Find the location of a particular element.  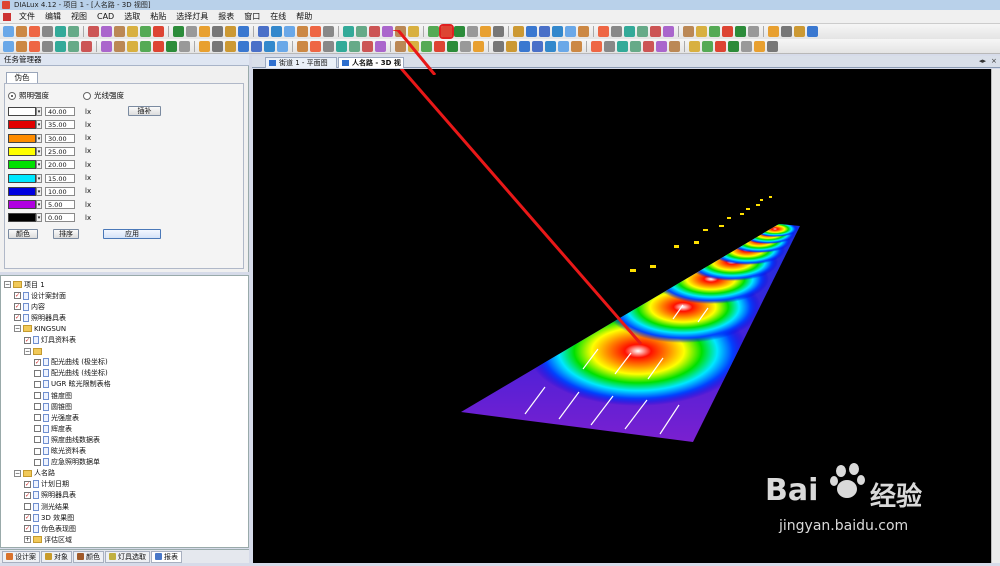

threshold-value-field: 5.00 is located at coordinates (60, 205).